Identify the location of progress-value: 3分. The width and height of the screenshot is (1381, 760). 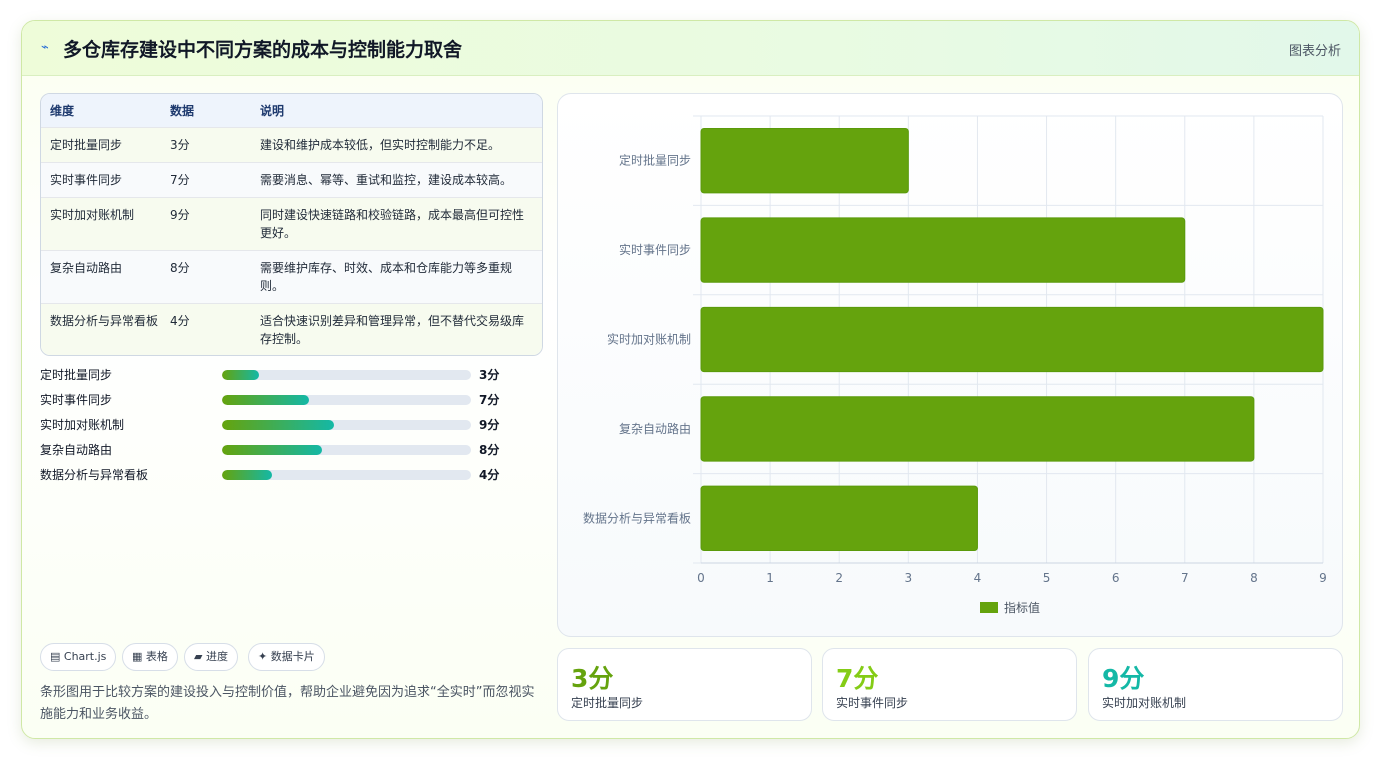
(489, 375).